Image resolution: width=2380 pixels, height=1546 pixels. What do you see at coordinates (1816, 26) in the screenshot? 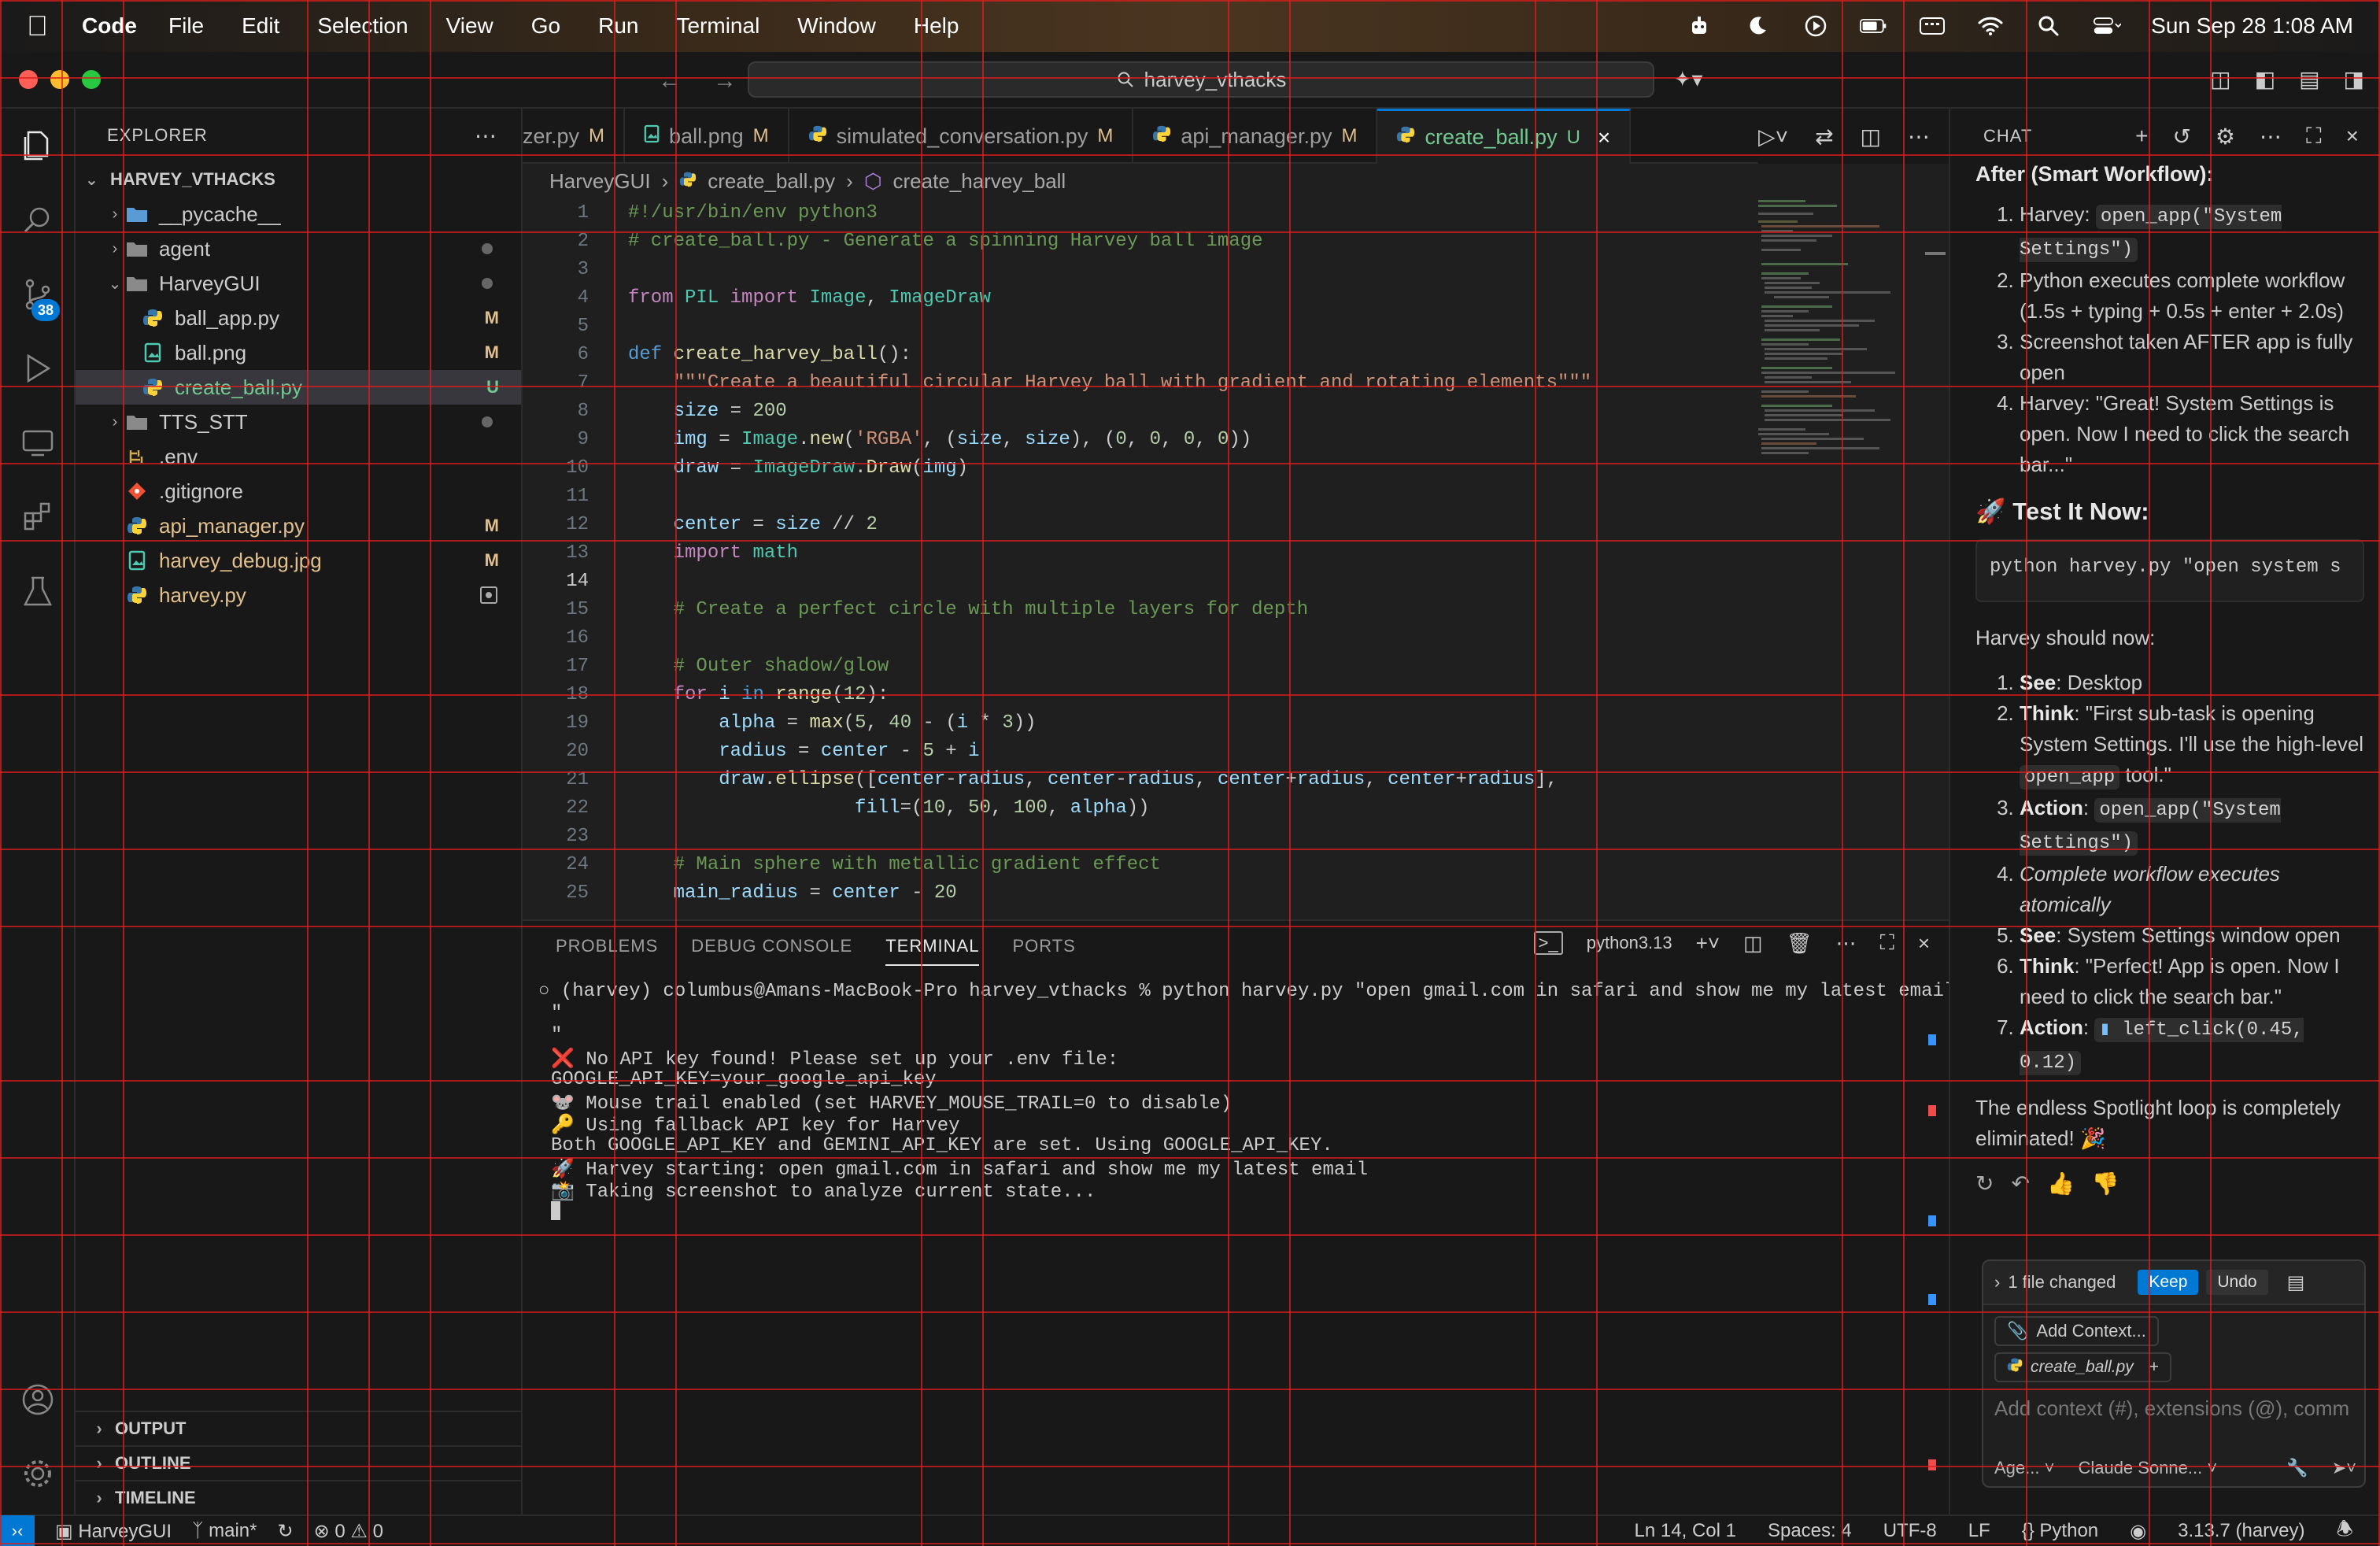
I see `play-circle-icon` at bounding box center [1816, 26].